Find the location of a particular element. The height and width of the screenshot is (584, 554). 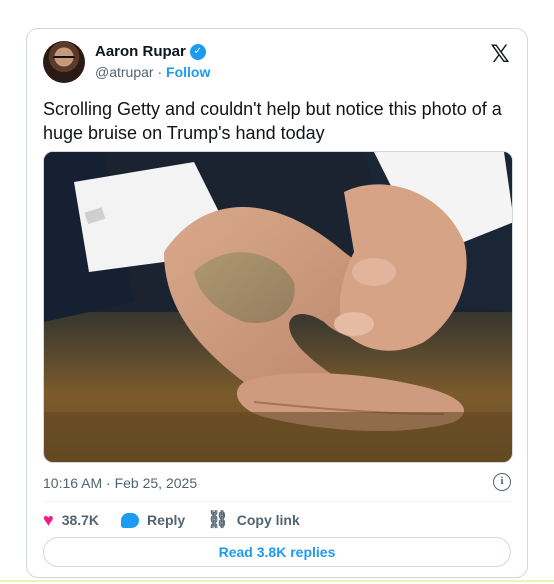

tweet-timestamp: 10:16 AM · Feb 25, 2025 is located at coordinates (120, 483).